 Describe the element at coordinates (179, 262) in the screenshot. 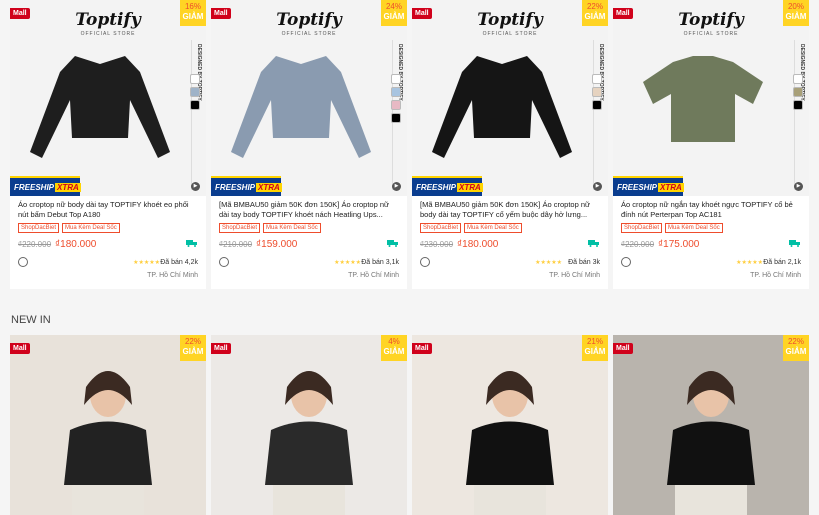

I see `sold-count: Đã bán 4,2k` at that location.